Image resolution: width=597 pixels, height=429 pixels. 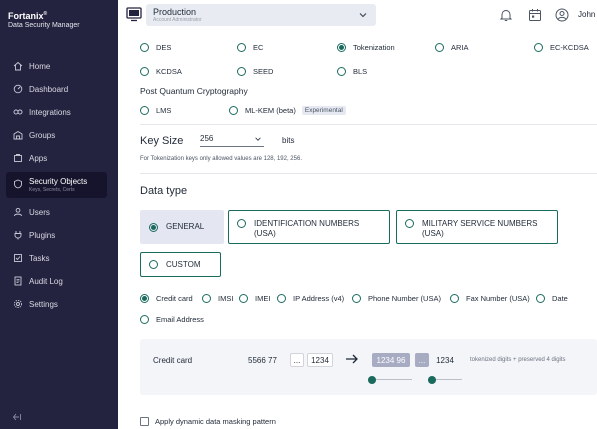 I want to click on sidebar-item-apps: Apps, so click(x=56, y=158).